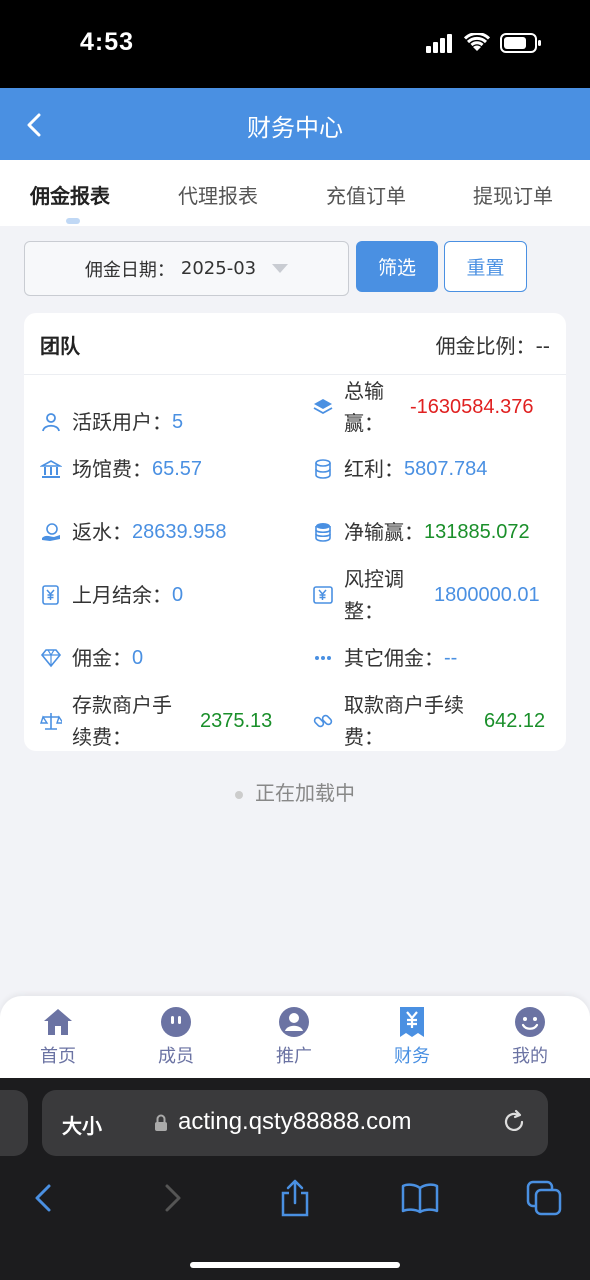  Describe the element at coordinates (397, 266) in the screenshot. I see `filter-button: 筛选` at that location.